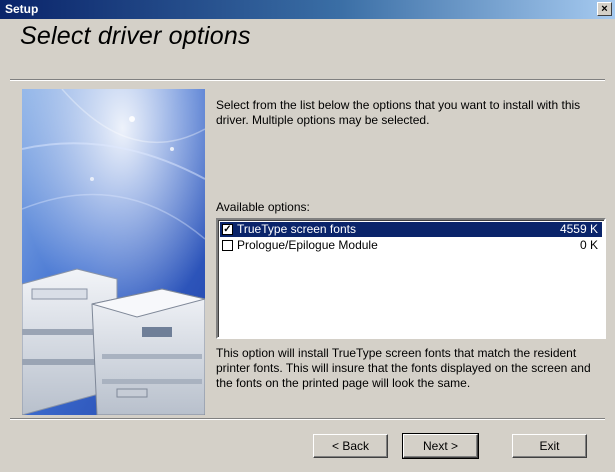 The image size is (615, 472). I want to click on checkbox-unchecked, so click(227, 245).